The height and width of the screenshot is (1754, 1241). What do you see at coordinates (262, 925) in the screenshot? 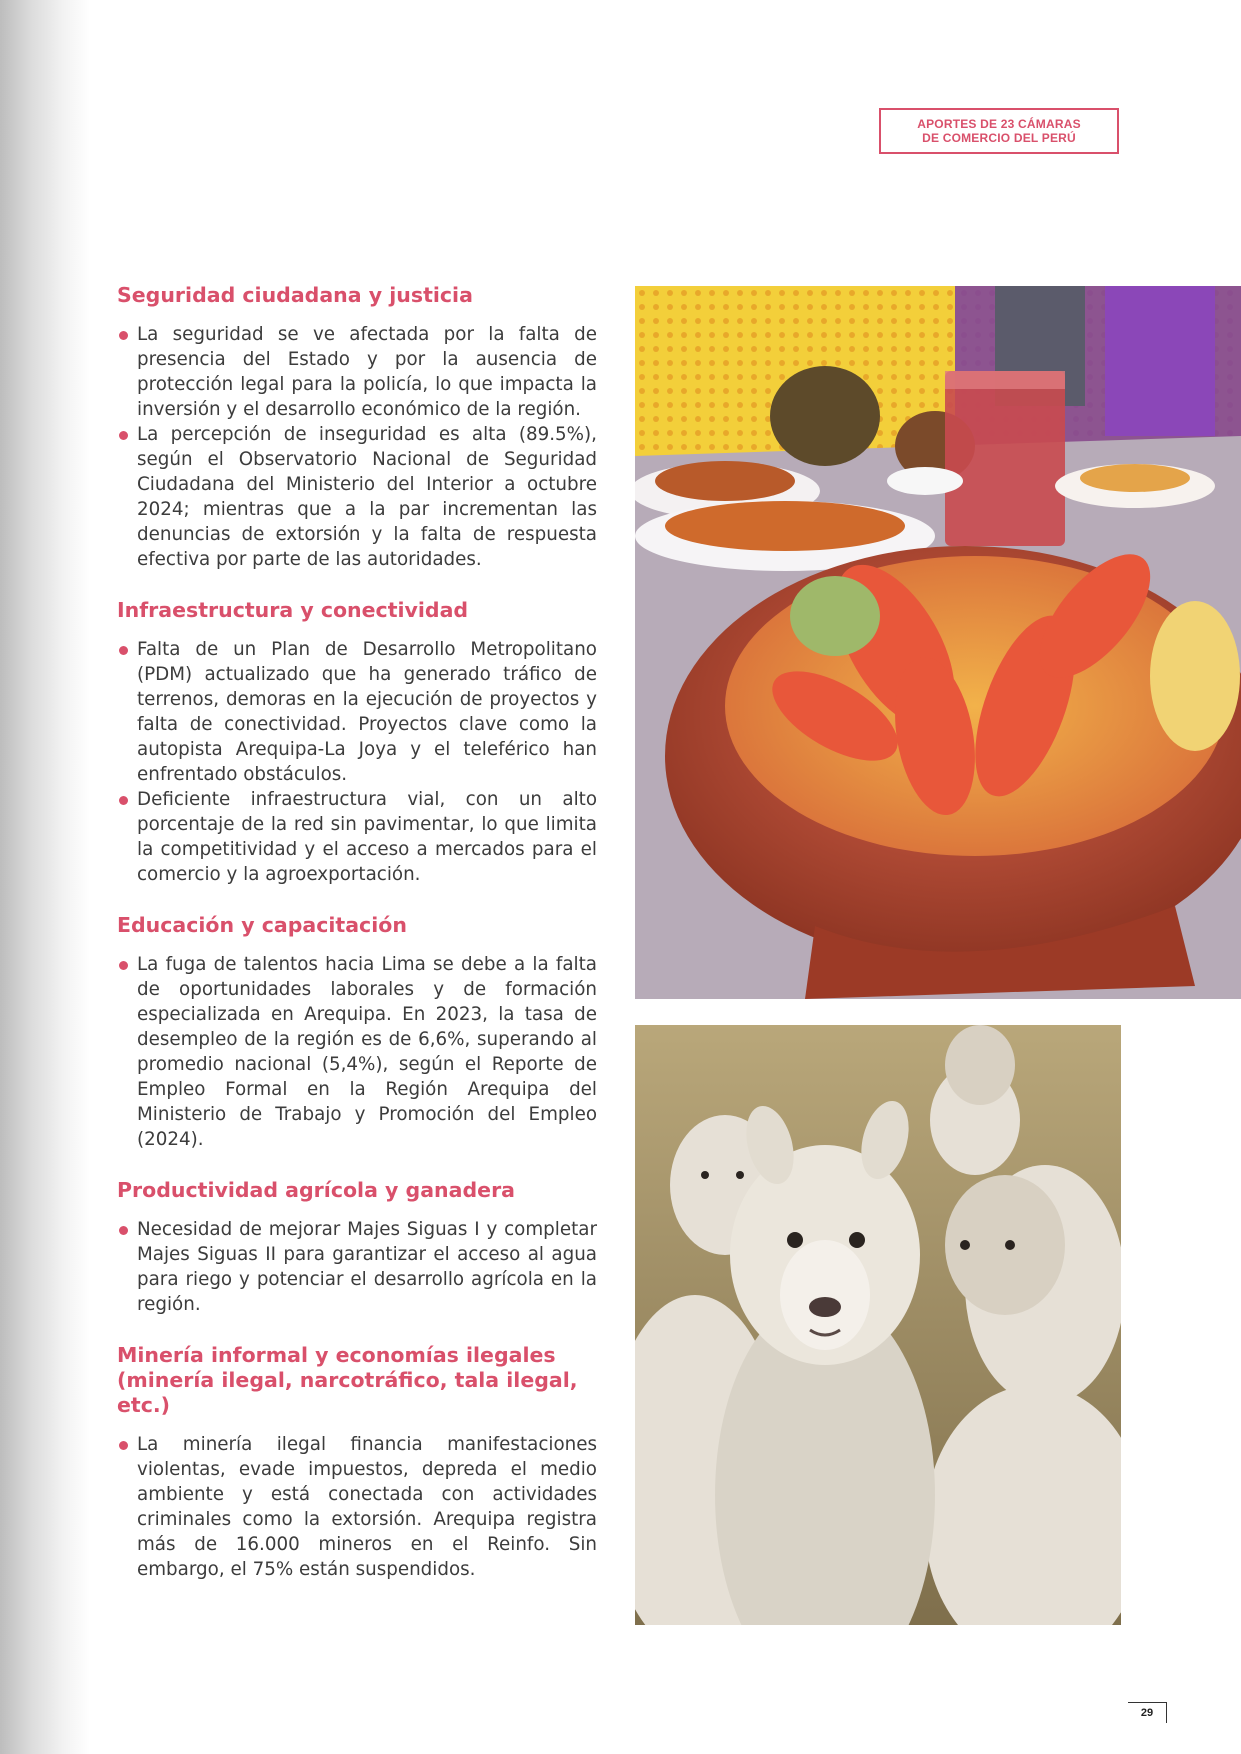
I see `section-title: Educación y capacitación` at bounding box center [262, 925].